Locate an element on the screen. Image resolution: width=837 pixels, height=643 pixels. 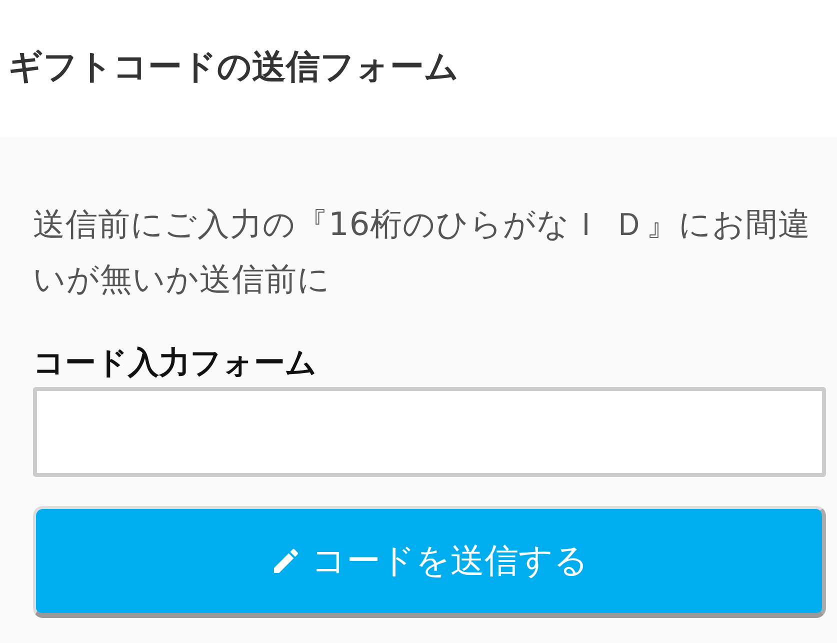
notice-text: 送信前にご入力の『16桁のひらがなＩ Ｄ』にお間違いが無いか送信前に is located at coordinates (422, 252).